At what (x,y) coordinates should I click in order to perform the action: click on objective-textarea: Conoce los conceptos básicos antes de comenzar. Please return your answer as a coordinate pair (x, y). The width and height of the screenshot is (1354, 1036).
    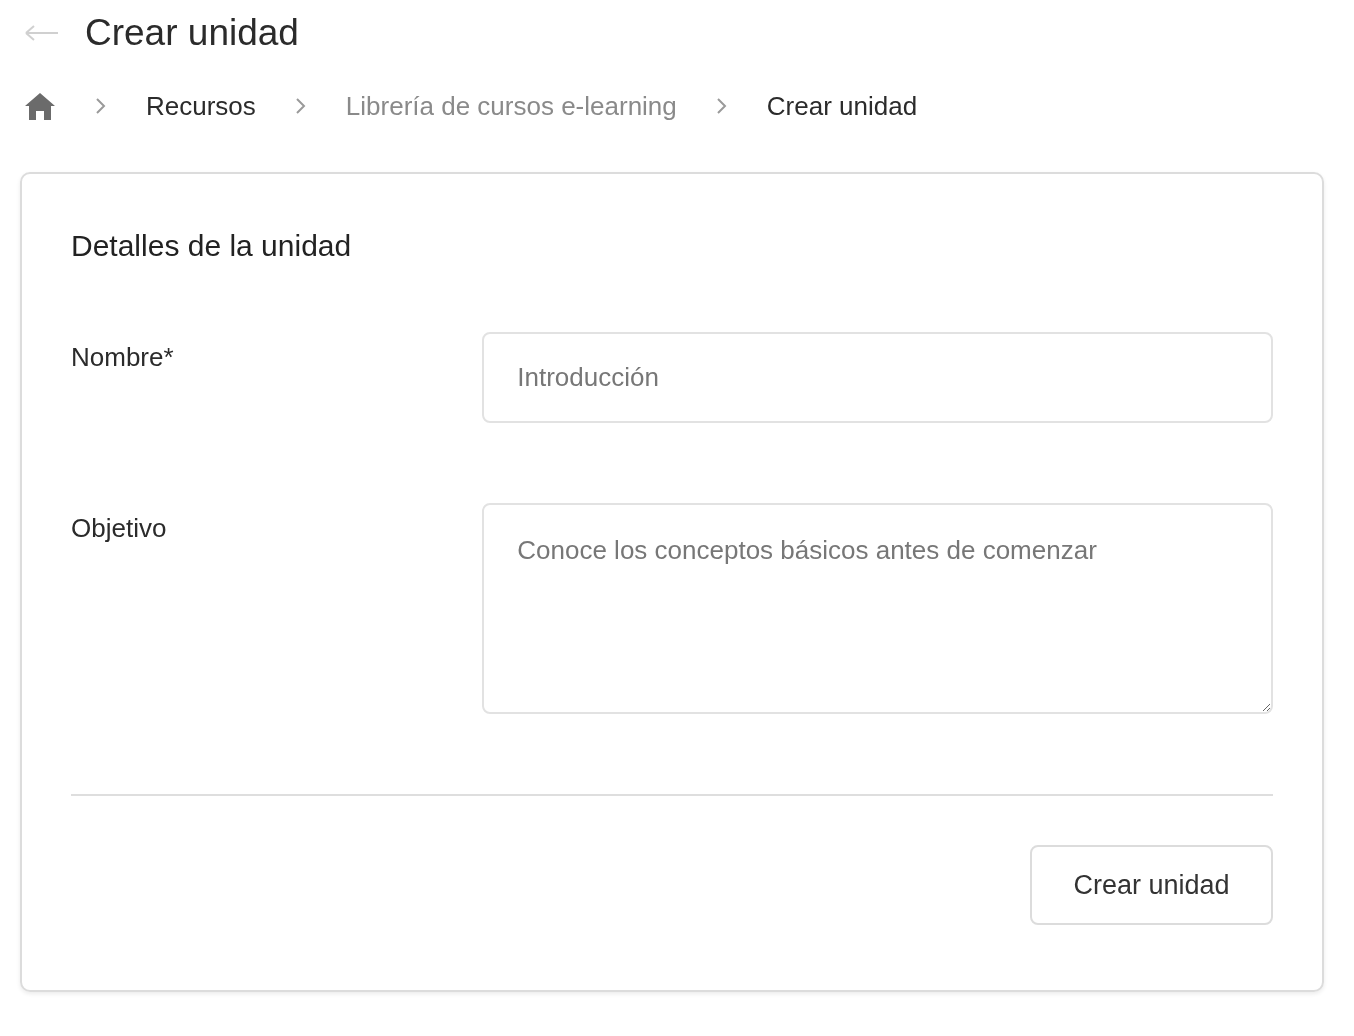
    Looking at the image, I should click on (877, 608).